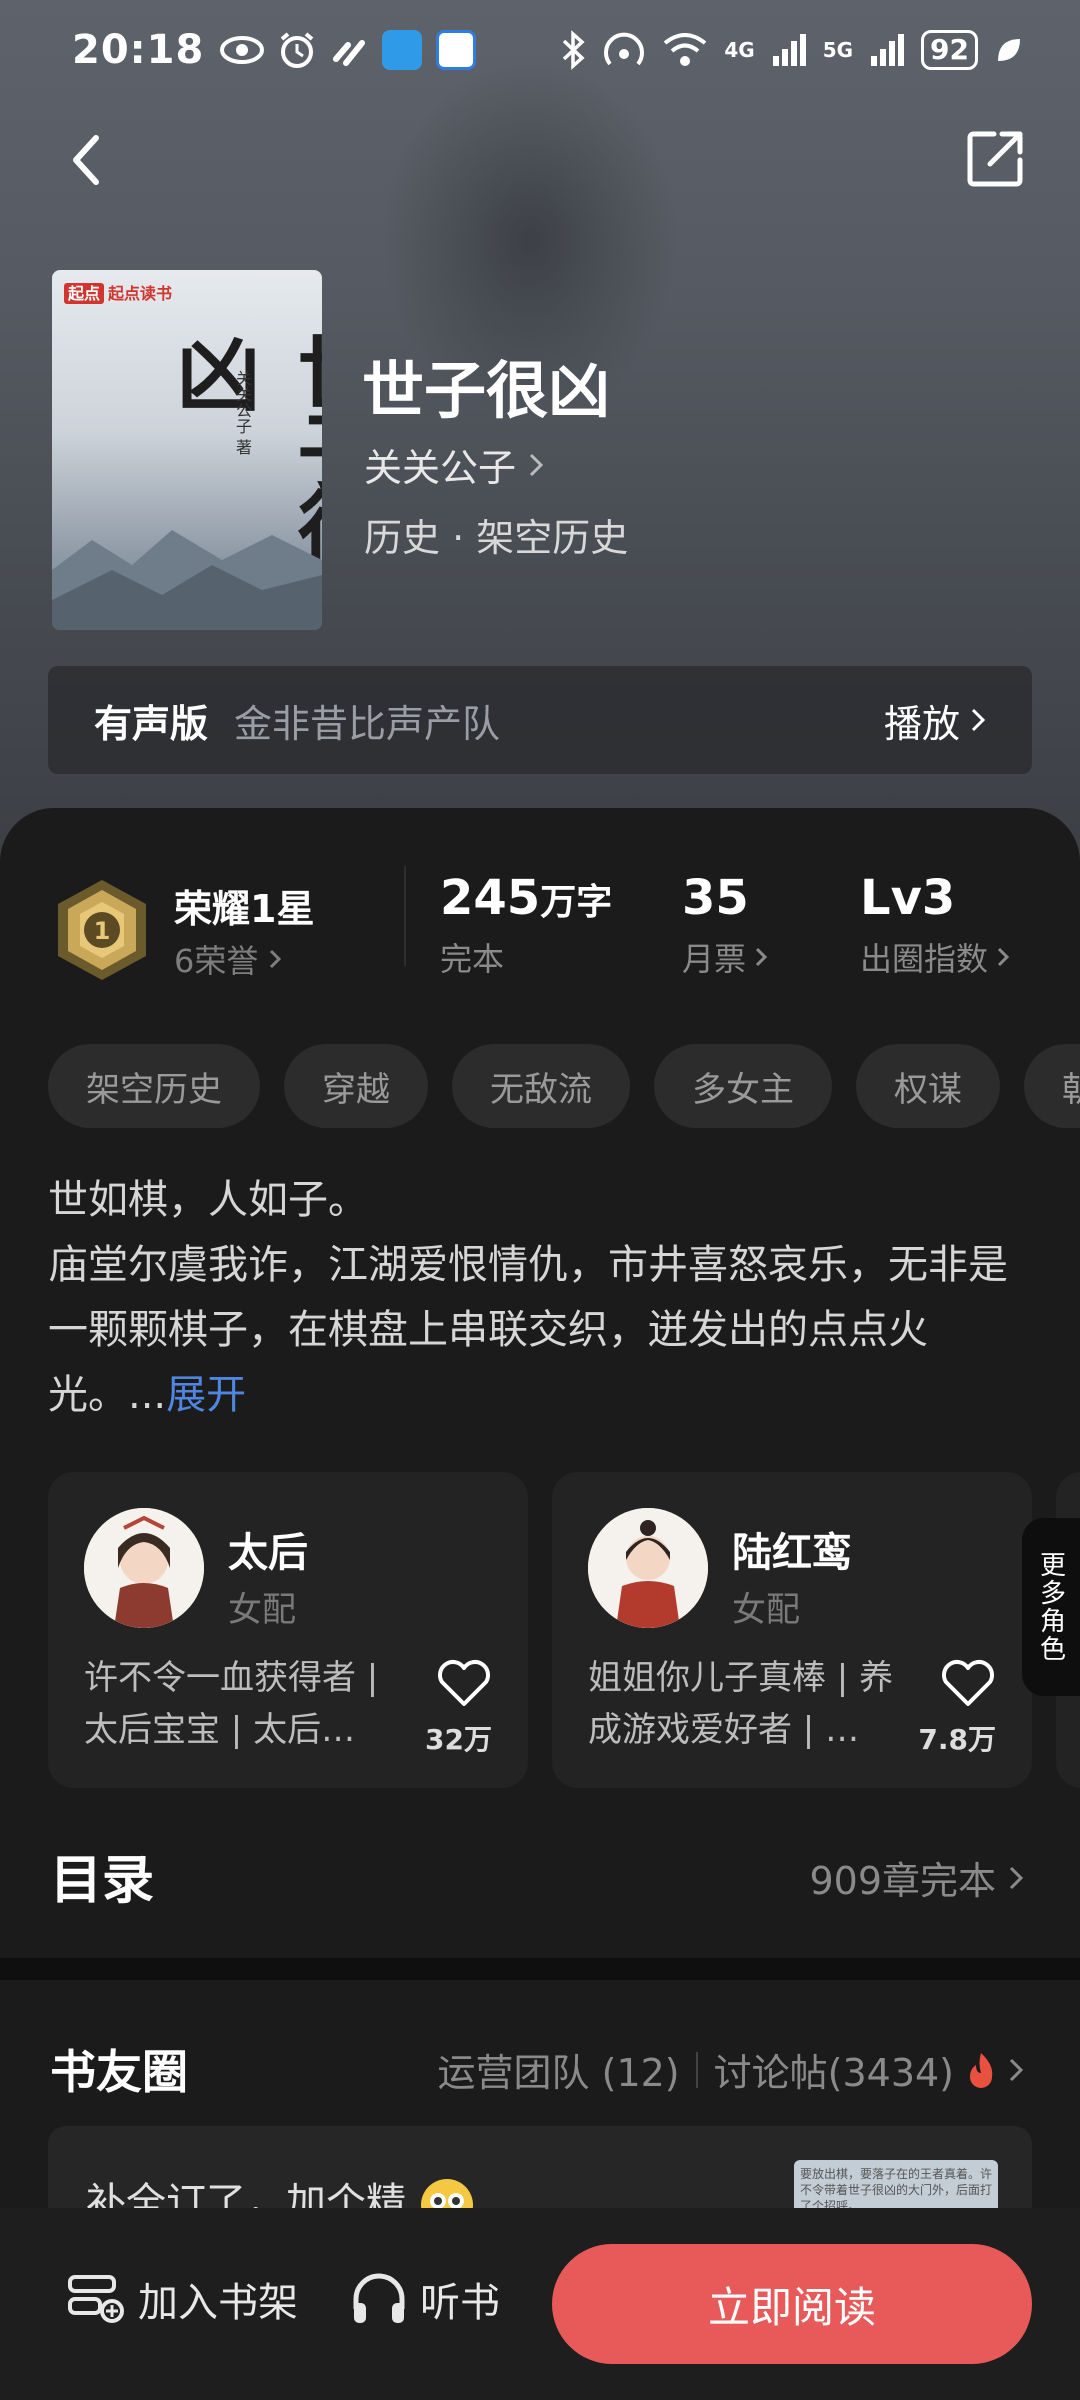 The height and width of the screenshot is (2400, 1080). I want to click on book-author-name: 关关公子, so click(440, 468).